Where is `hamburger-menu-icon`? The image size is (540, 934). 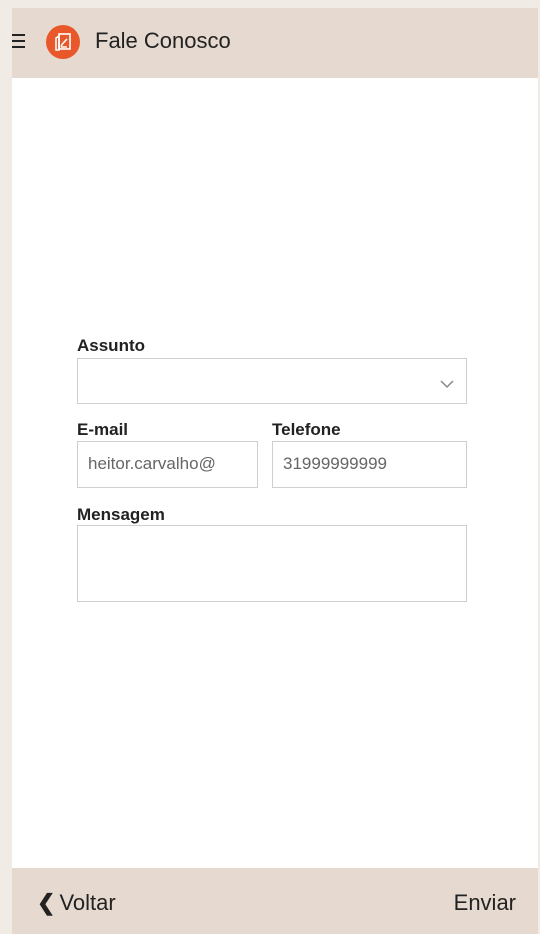 hamburger-menu-icon is located at coordinates (19, 41).